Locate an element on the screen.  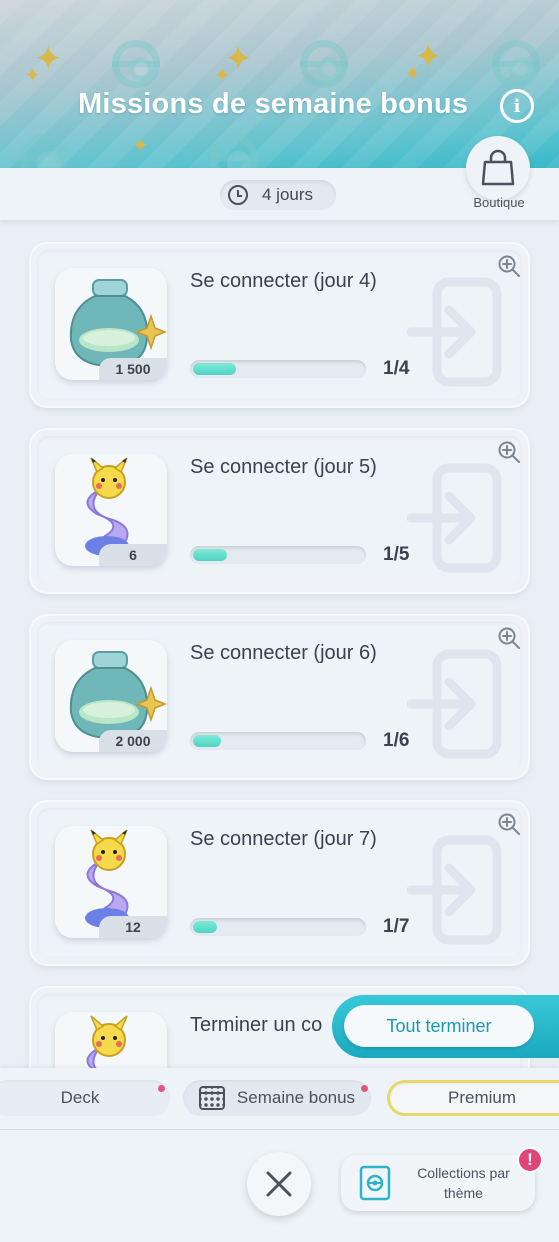
calendar-icon is located at coordinates (211, 1098).